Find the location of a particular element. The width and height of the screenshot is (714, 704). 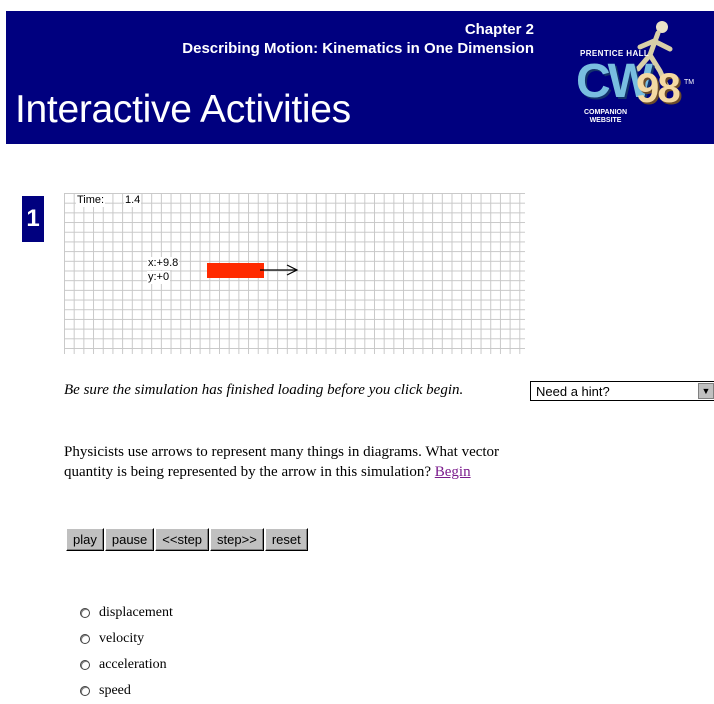

option-displacement: displacement is located at coordinates (126, 613).